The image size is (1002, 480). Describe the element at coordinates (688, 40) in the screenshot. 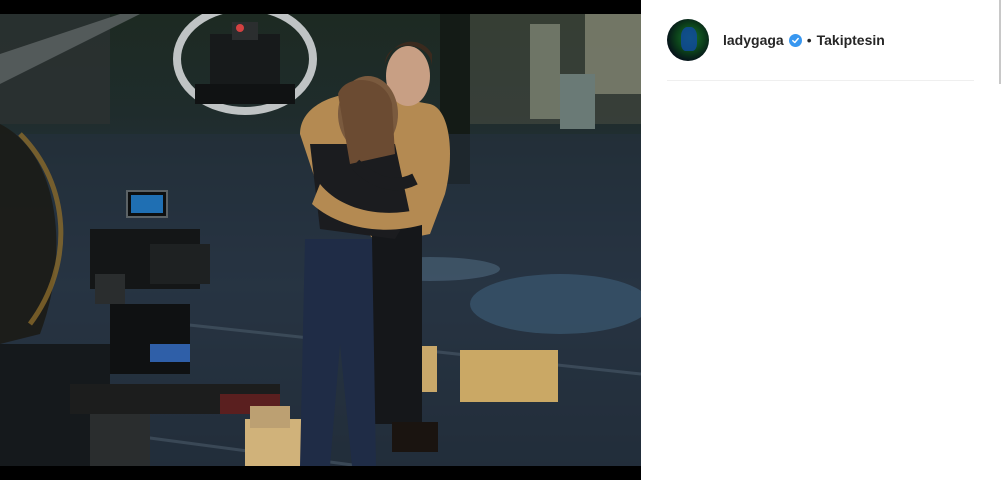

I see `author-avatar` at that location.